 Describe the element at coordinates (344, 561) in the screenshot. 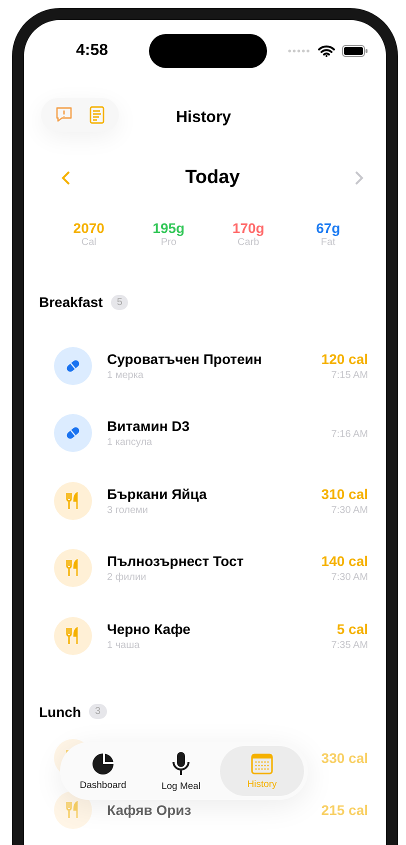

I see `calories-text: 140 cal` at that location.